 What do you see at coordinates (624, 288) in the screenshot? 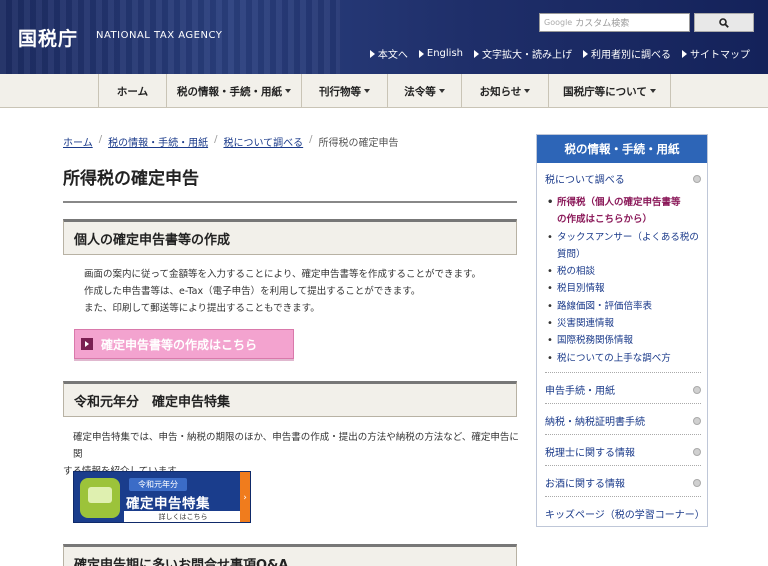
I see `sidebar-subitem-by-tax-type: • 税目別情報` at bounding box center [624, 288].